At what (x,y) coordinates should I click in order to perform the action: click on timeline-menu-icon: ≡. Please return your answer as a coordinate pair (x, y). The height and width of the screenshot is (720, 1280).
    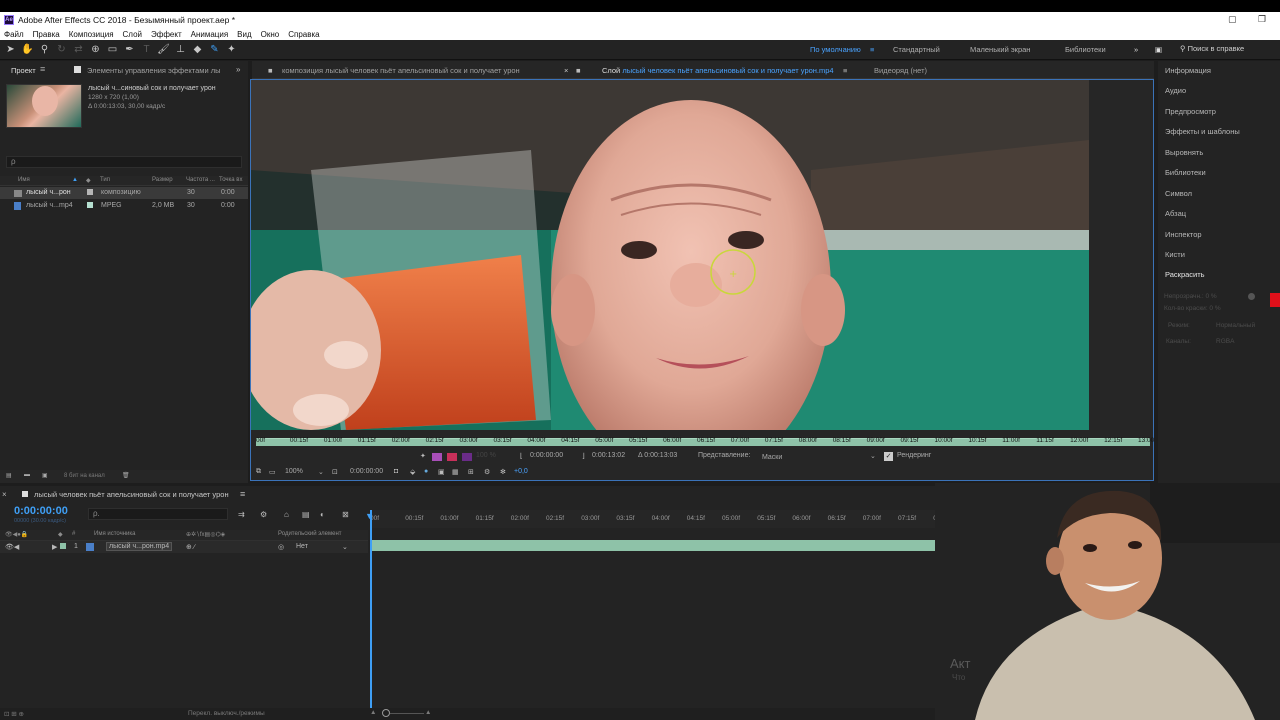
    Looking at the image, I should click on (242, 494).